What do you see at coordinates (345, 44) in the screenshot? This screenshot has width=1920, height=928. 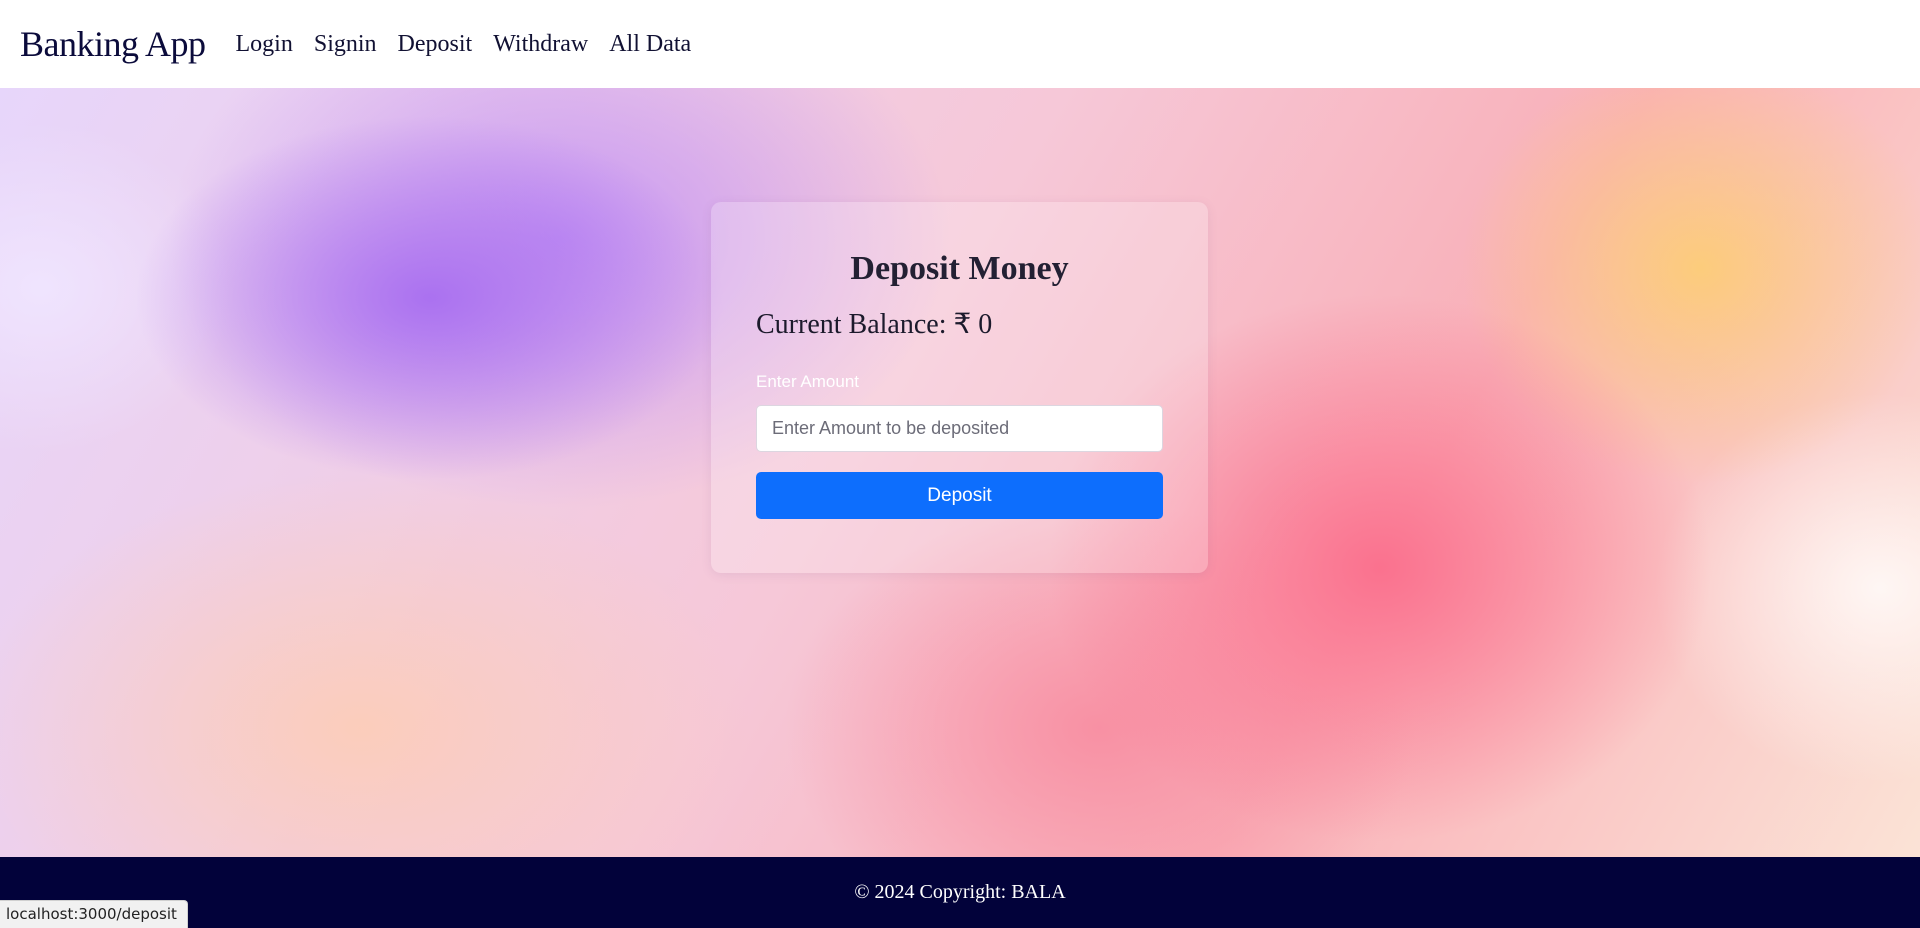 I see `nav-link-signin: Signin` at bounding box center [345, 44].